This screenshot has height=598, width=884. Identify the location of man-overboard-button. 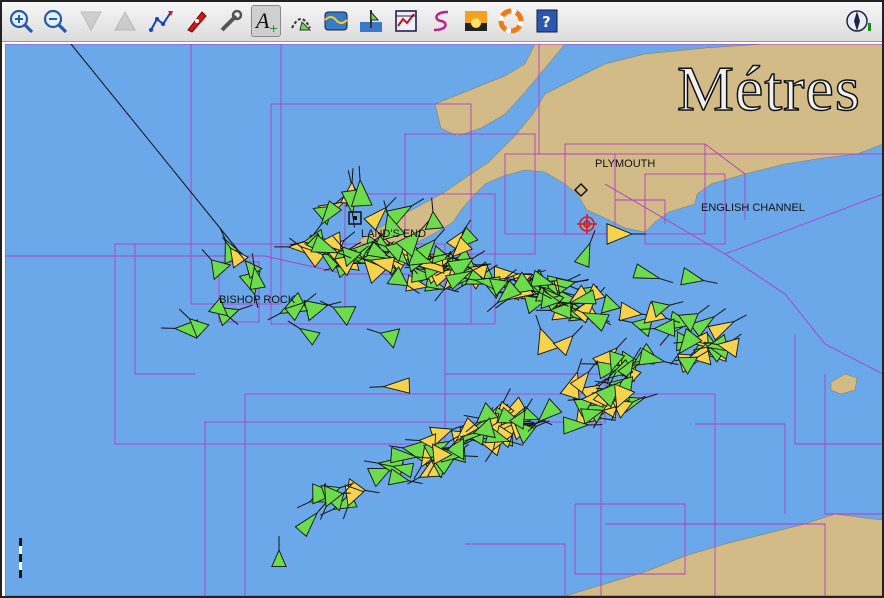
(511, 21).